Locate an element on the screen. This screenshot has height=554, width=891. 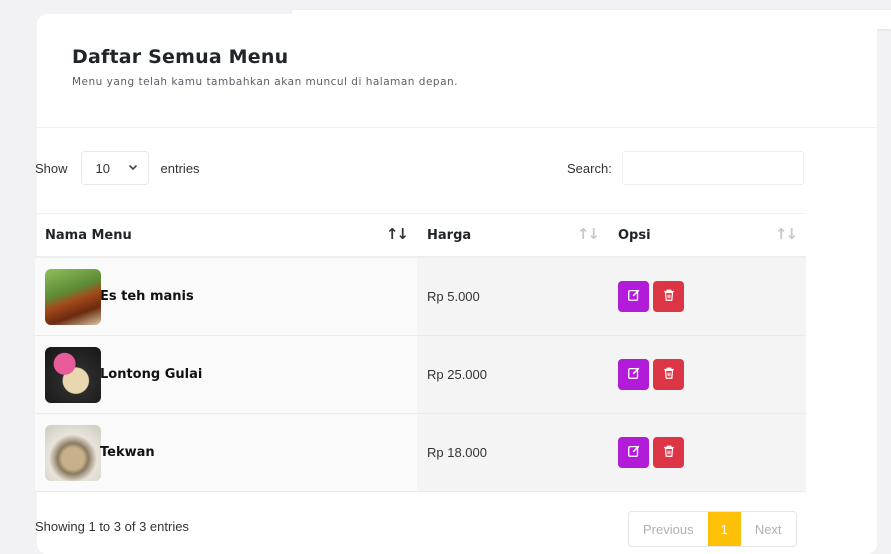
table-row: Lontong Gulai Rp 25.000 is located at coordinates (420, 374).